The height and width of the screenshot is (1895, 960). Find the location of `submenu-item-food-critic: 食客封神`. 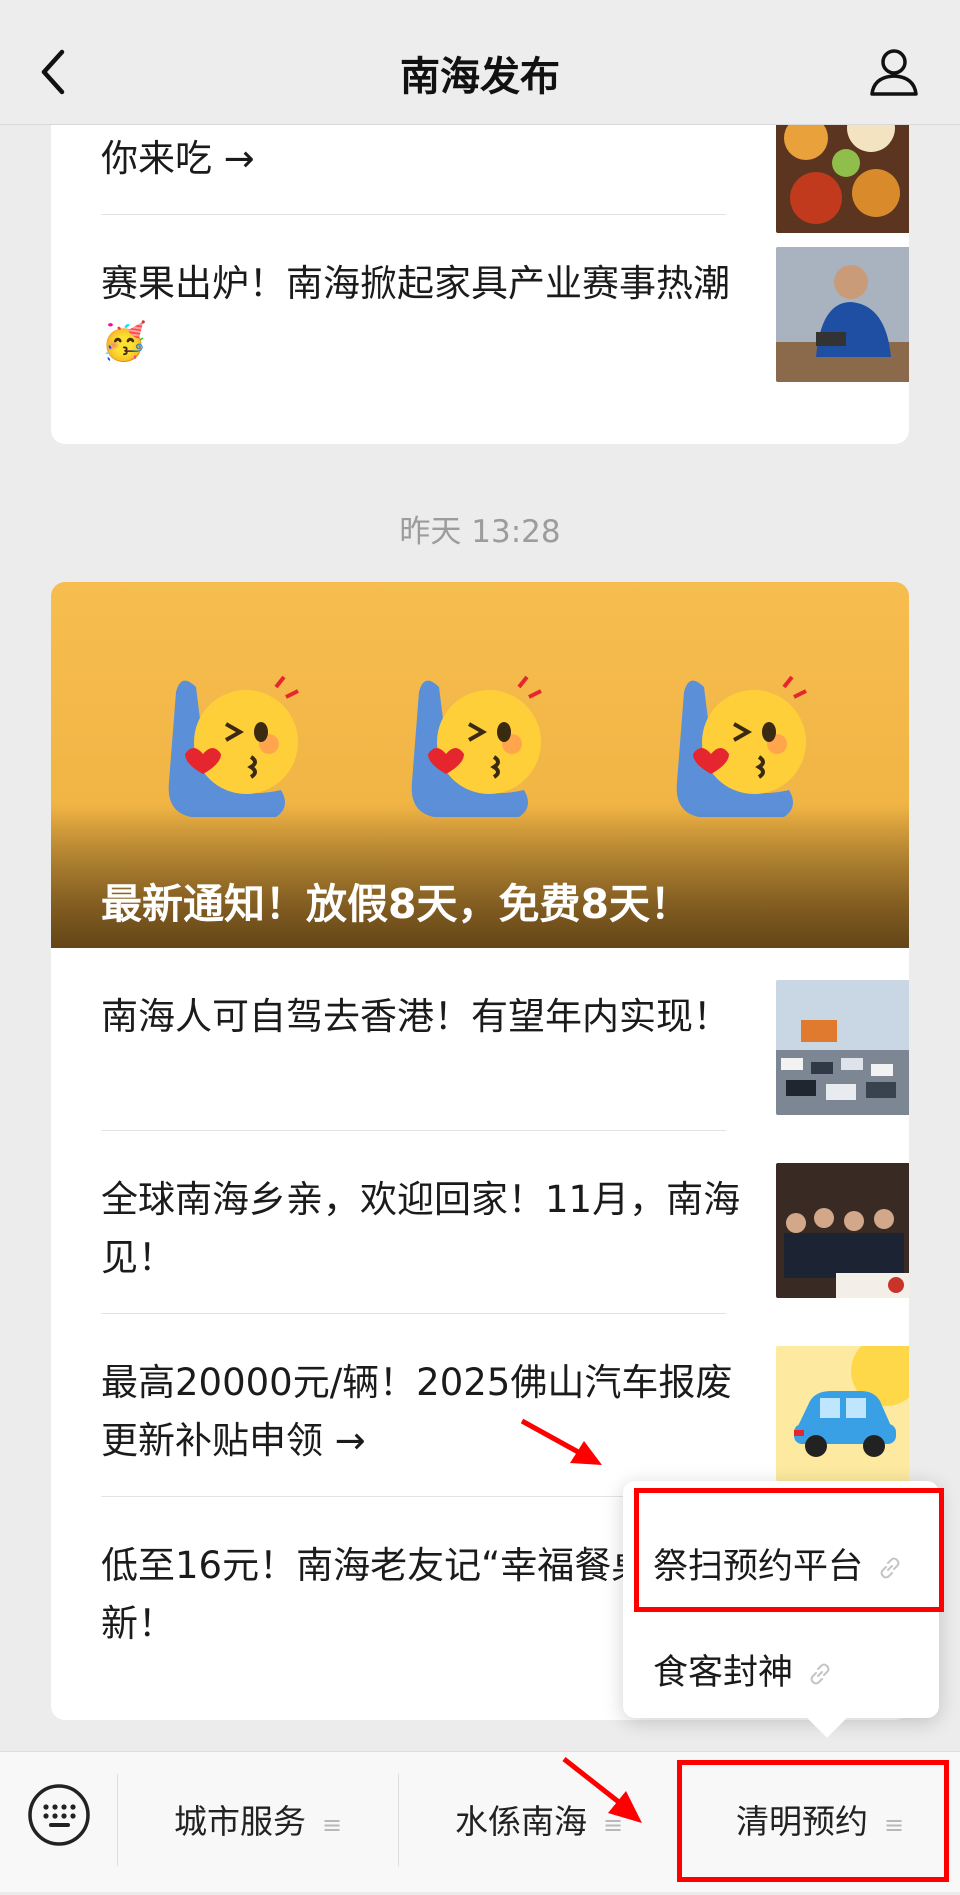

submenu-item-food-critic: 食客封神 is located at coordinates (743, 1669).